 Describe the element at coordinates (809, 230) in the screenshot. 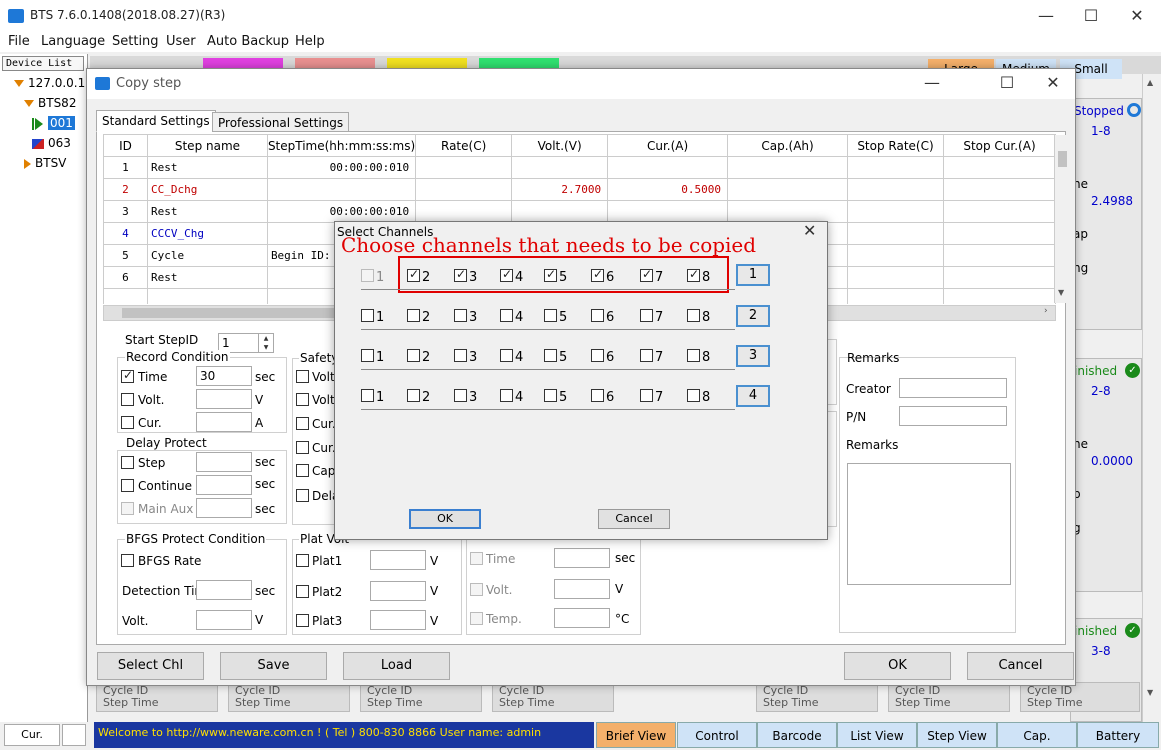

I see `close-icon: ✕` at that location.